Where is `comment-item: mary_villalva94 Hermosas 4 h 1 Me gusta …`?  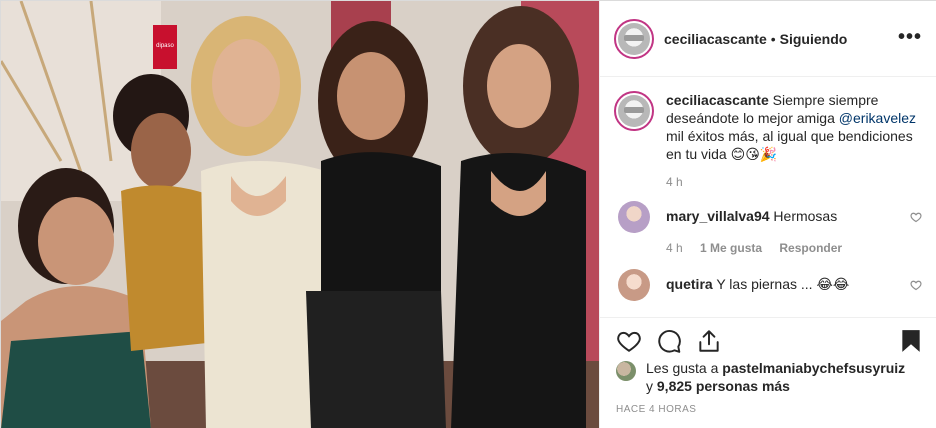 comment-item: mary_villalva94 Hermosas 4 h 1 Me gusta … is located at coordinates (768, 229).